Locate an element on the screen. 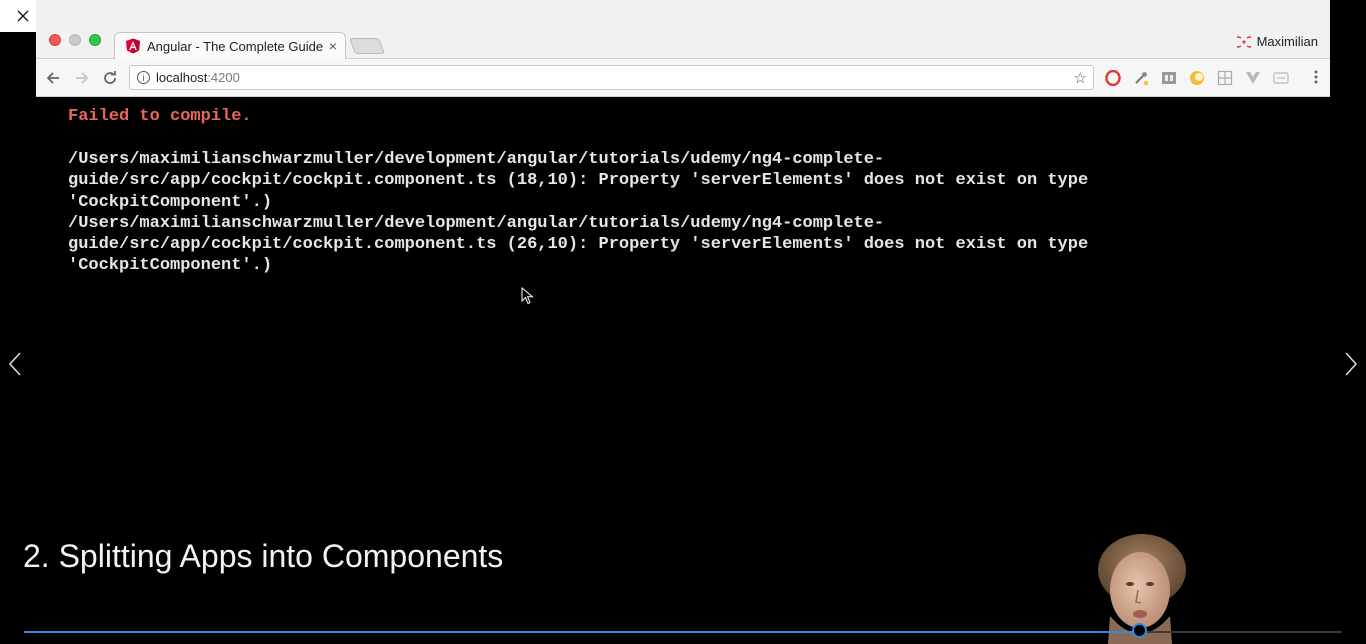  forward-icon is located at coordinates (82, 78).